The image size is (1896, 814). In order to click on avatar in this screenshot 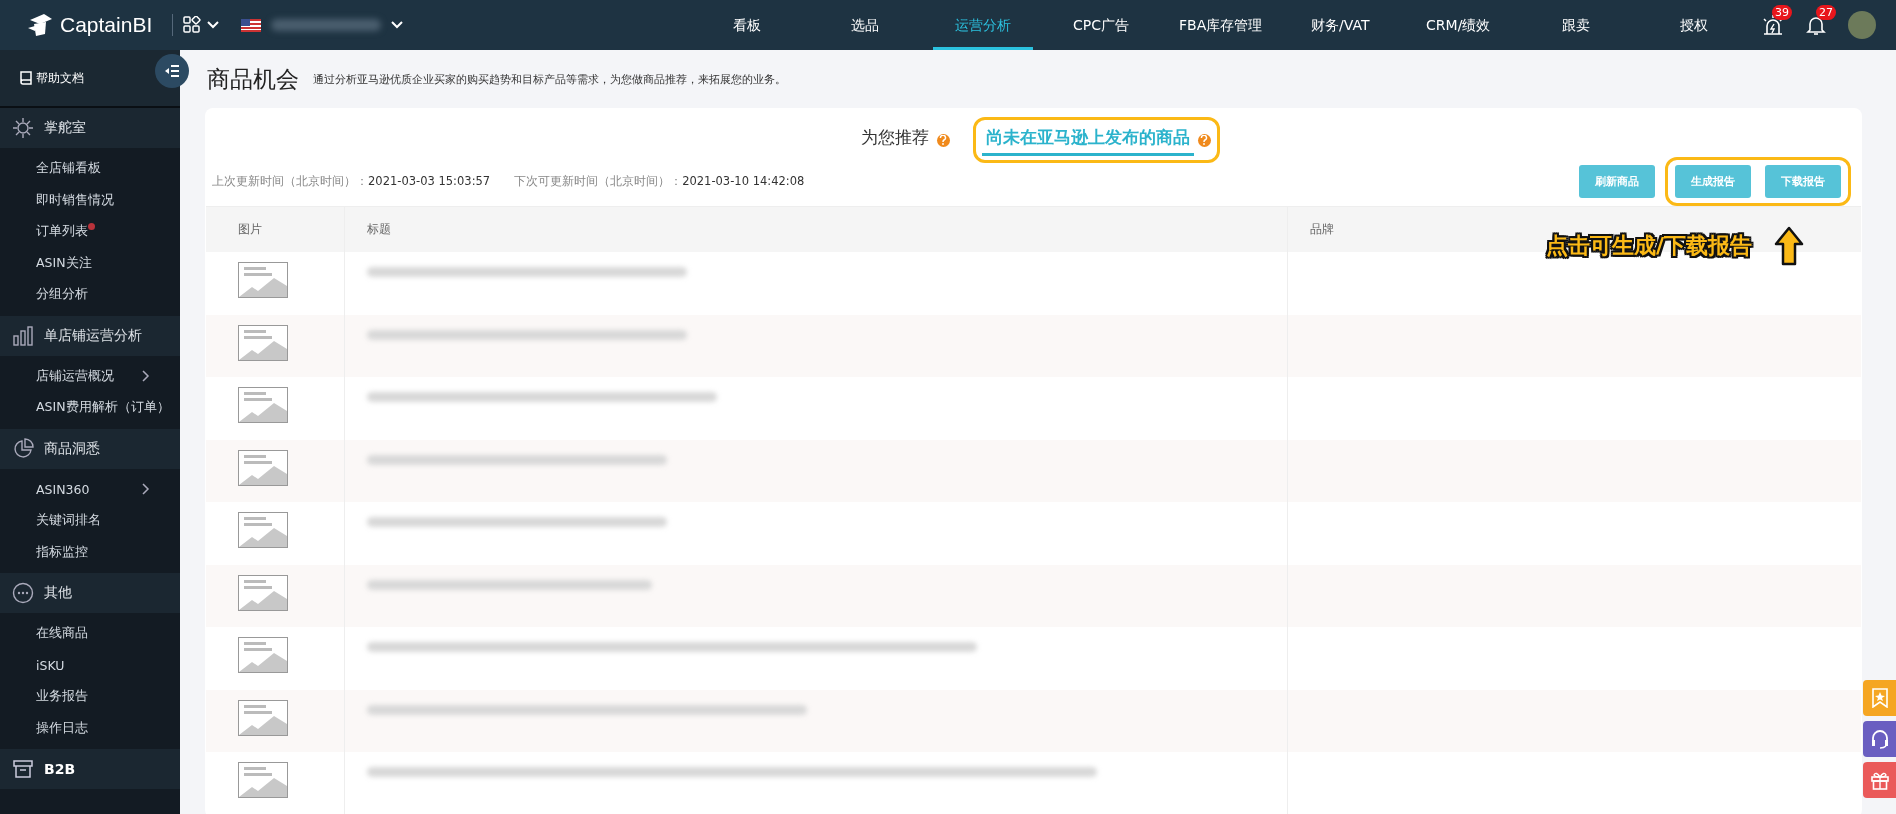, I will do `click(1862, 25)`.